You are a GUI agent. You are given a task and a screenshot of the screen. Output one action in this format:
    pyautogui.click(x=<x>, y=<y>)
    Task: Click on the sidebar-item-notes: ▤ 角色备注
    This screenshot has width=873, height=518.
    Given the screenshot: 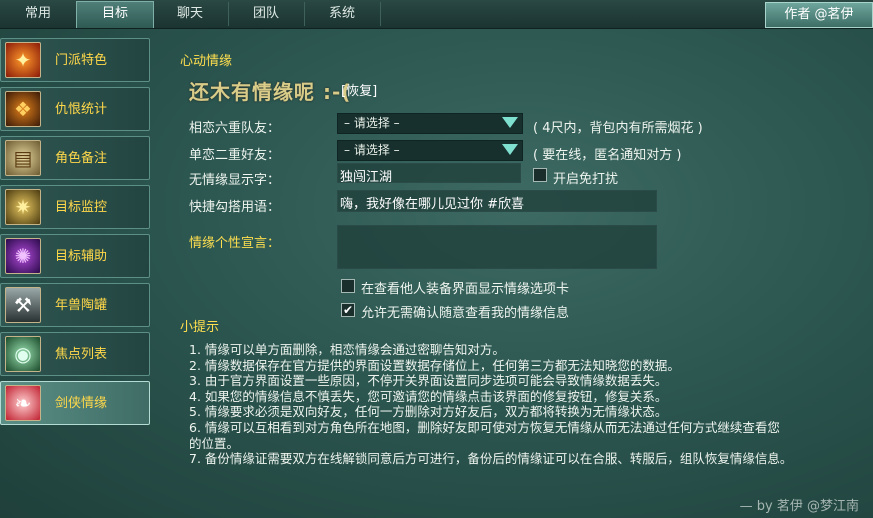 What is the action you would take?
    pyautogui.click(x=75, y=158)
    